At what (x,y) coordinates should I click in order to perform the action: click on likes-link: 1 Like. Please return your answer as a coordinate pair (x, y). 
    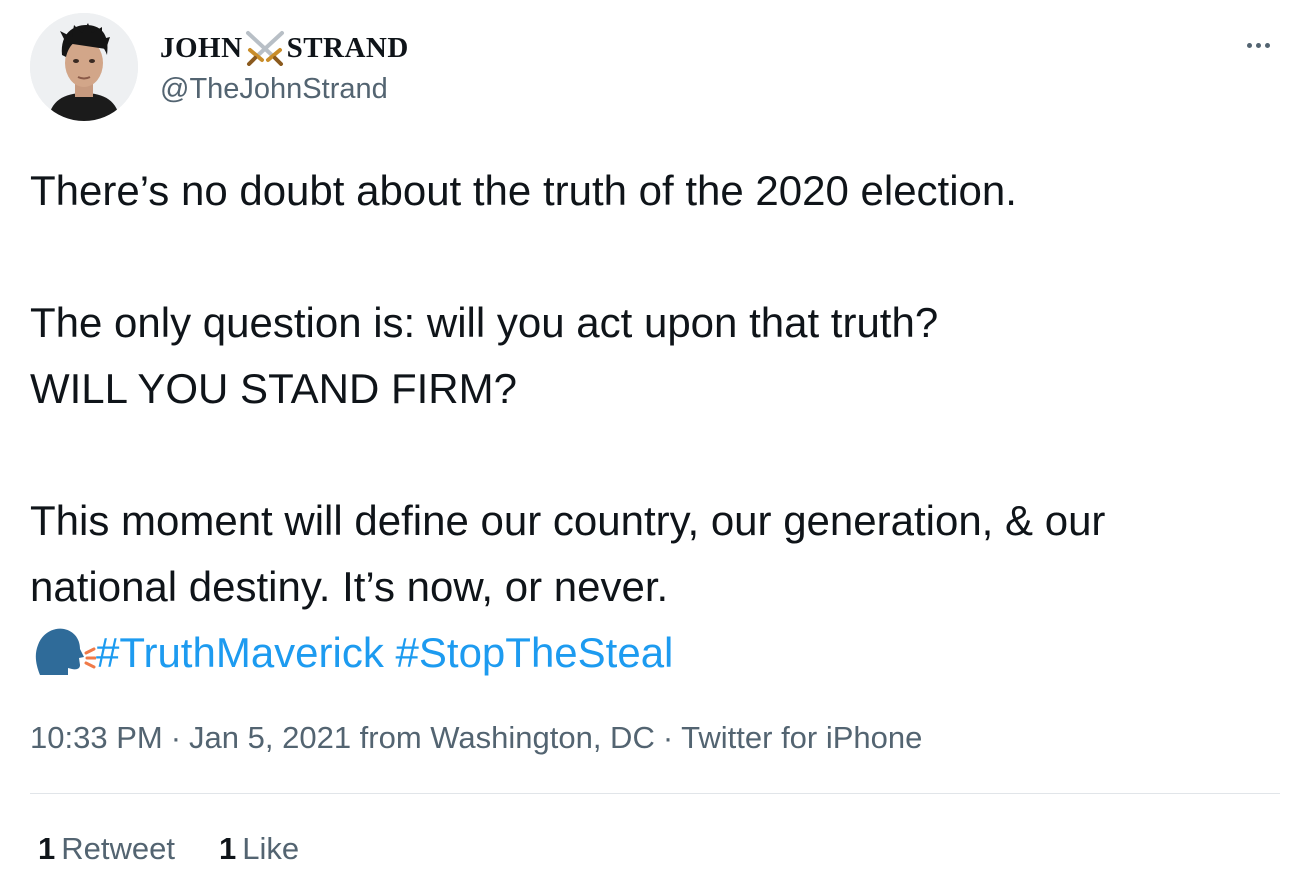
    Looking at the image, I should click on (259, 849).